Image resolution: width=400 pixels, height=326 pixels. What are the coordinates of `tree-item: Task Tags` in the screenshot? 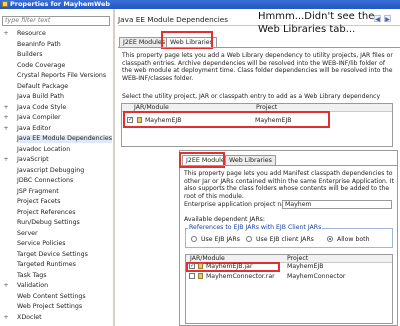 It's located at (56, 276).